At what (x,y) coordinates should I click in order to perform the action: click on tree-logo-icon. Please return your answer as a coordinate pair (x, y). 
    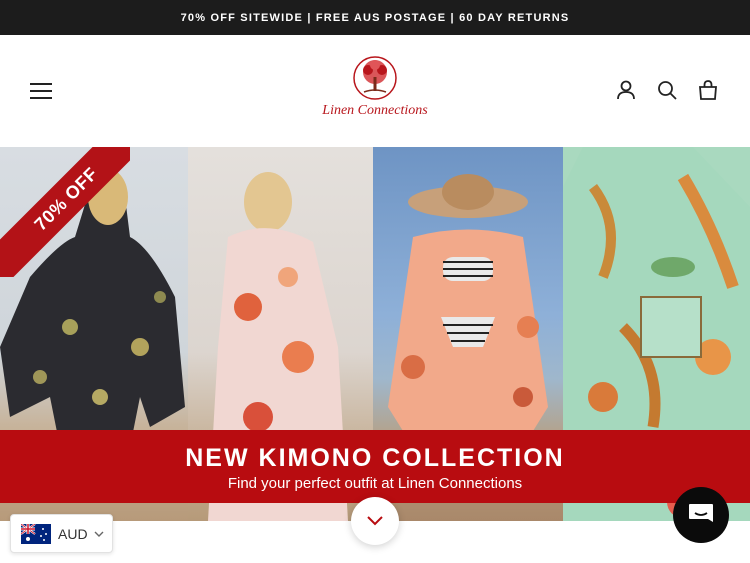
    Looking at the image, I should click on (375, 78).